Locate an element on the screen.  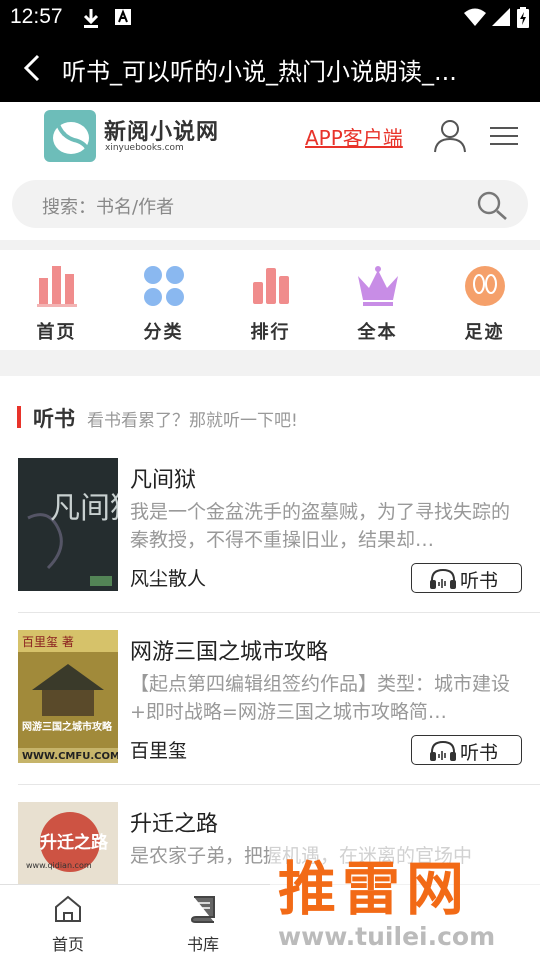
bar-chart-icon is located at coordinates (56, 286).